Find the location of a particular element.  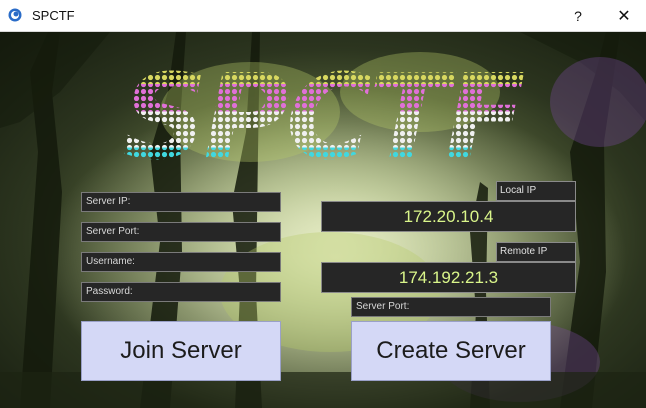

help-button: ? is located at coordinates (578, 15).